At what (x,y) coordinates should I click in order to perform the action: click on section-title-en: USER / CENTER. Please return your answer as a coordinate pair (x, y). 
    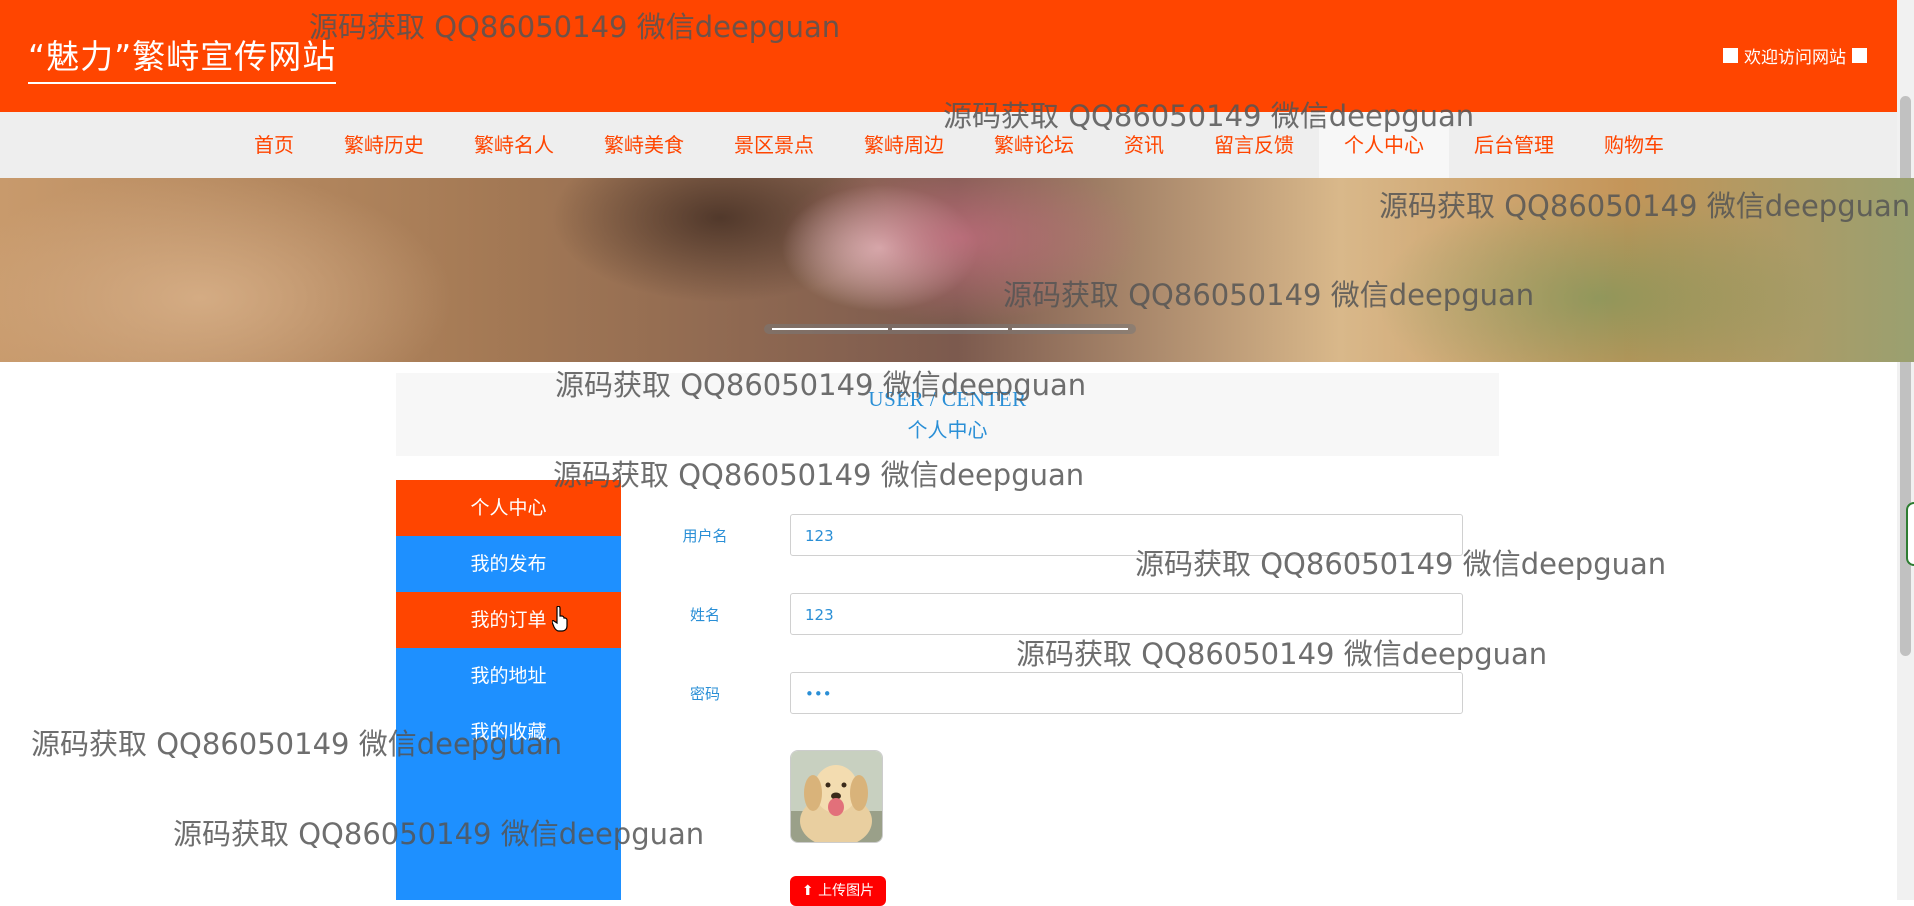
    Looking at the image, I should click on (947, 399).